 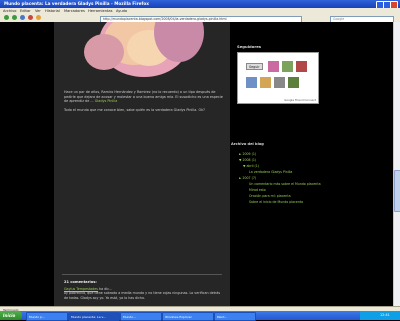 I want to click on powered-by: Google Friend Connect, so click(x=300, y=100).